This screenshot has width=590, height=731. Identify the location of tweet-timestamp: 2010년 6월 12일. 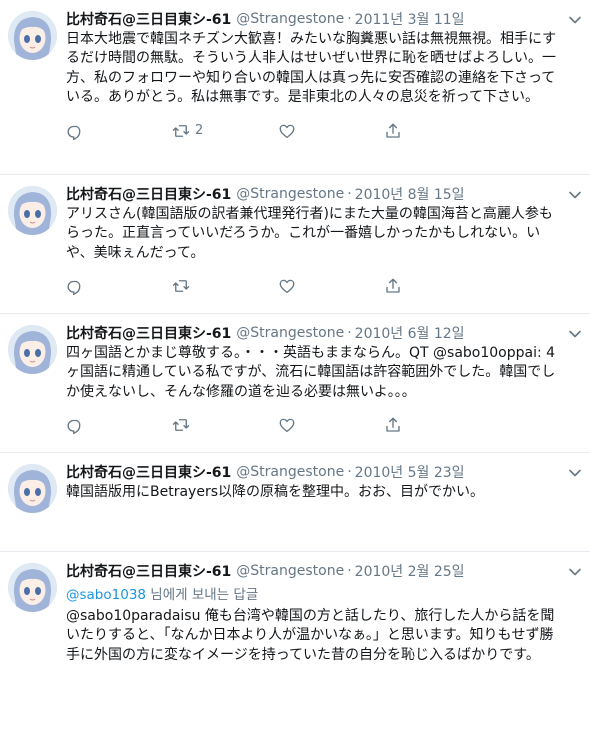
(410, 333).